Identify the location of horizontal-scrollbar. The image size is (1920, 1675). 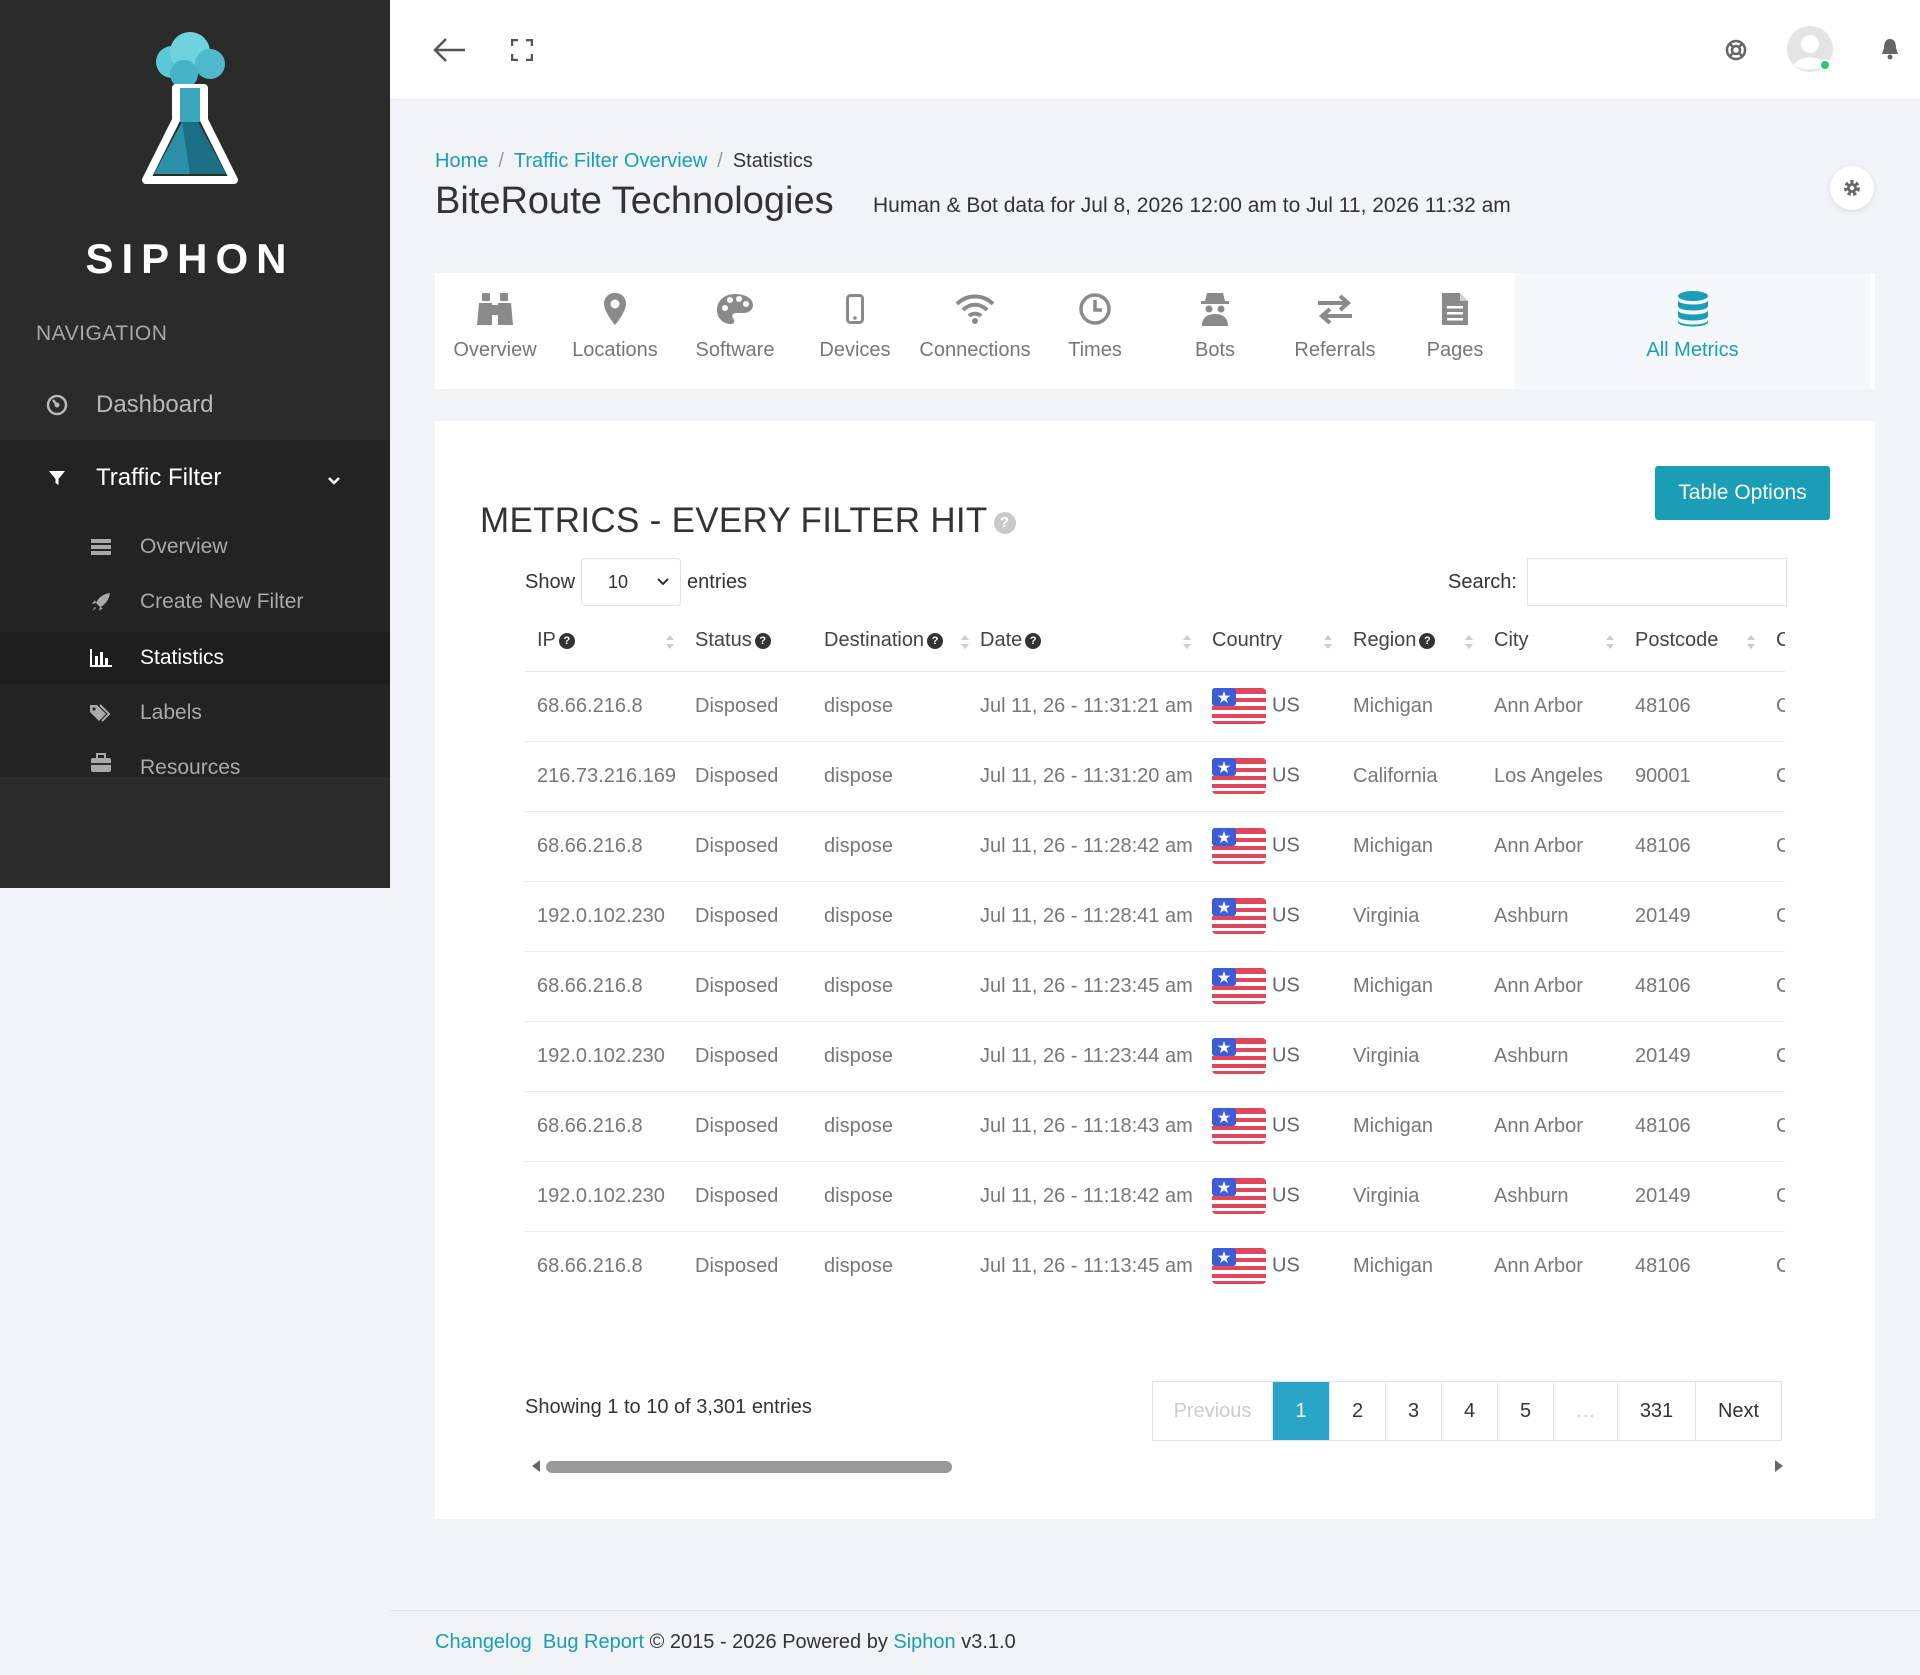
(1157, 1466).